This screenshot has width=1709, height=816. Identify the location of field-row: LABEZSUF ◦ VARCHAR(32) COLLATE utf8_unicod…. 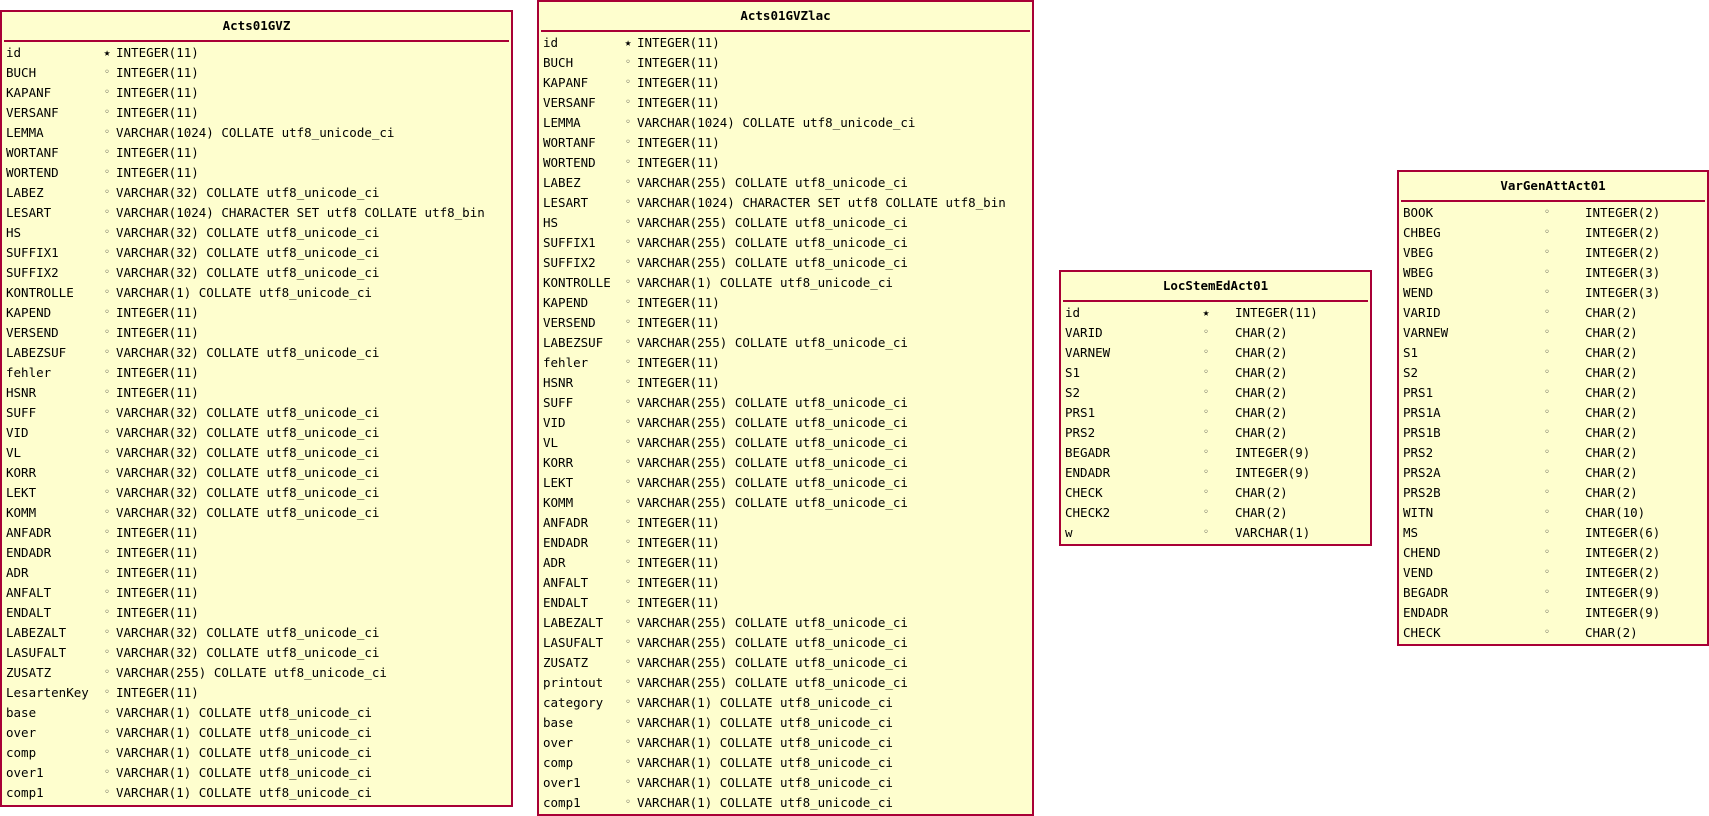
(256, 353).